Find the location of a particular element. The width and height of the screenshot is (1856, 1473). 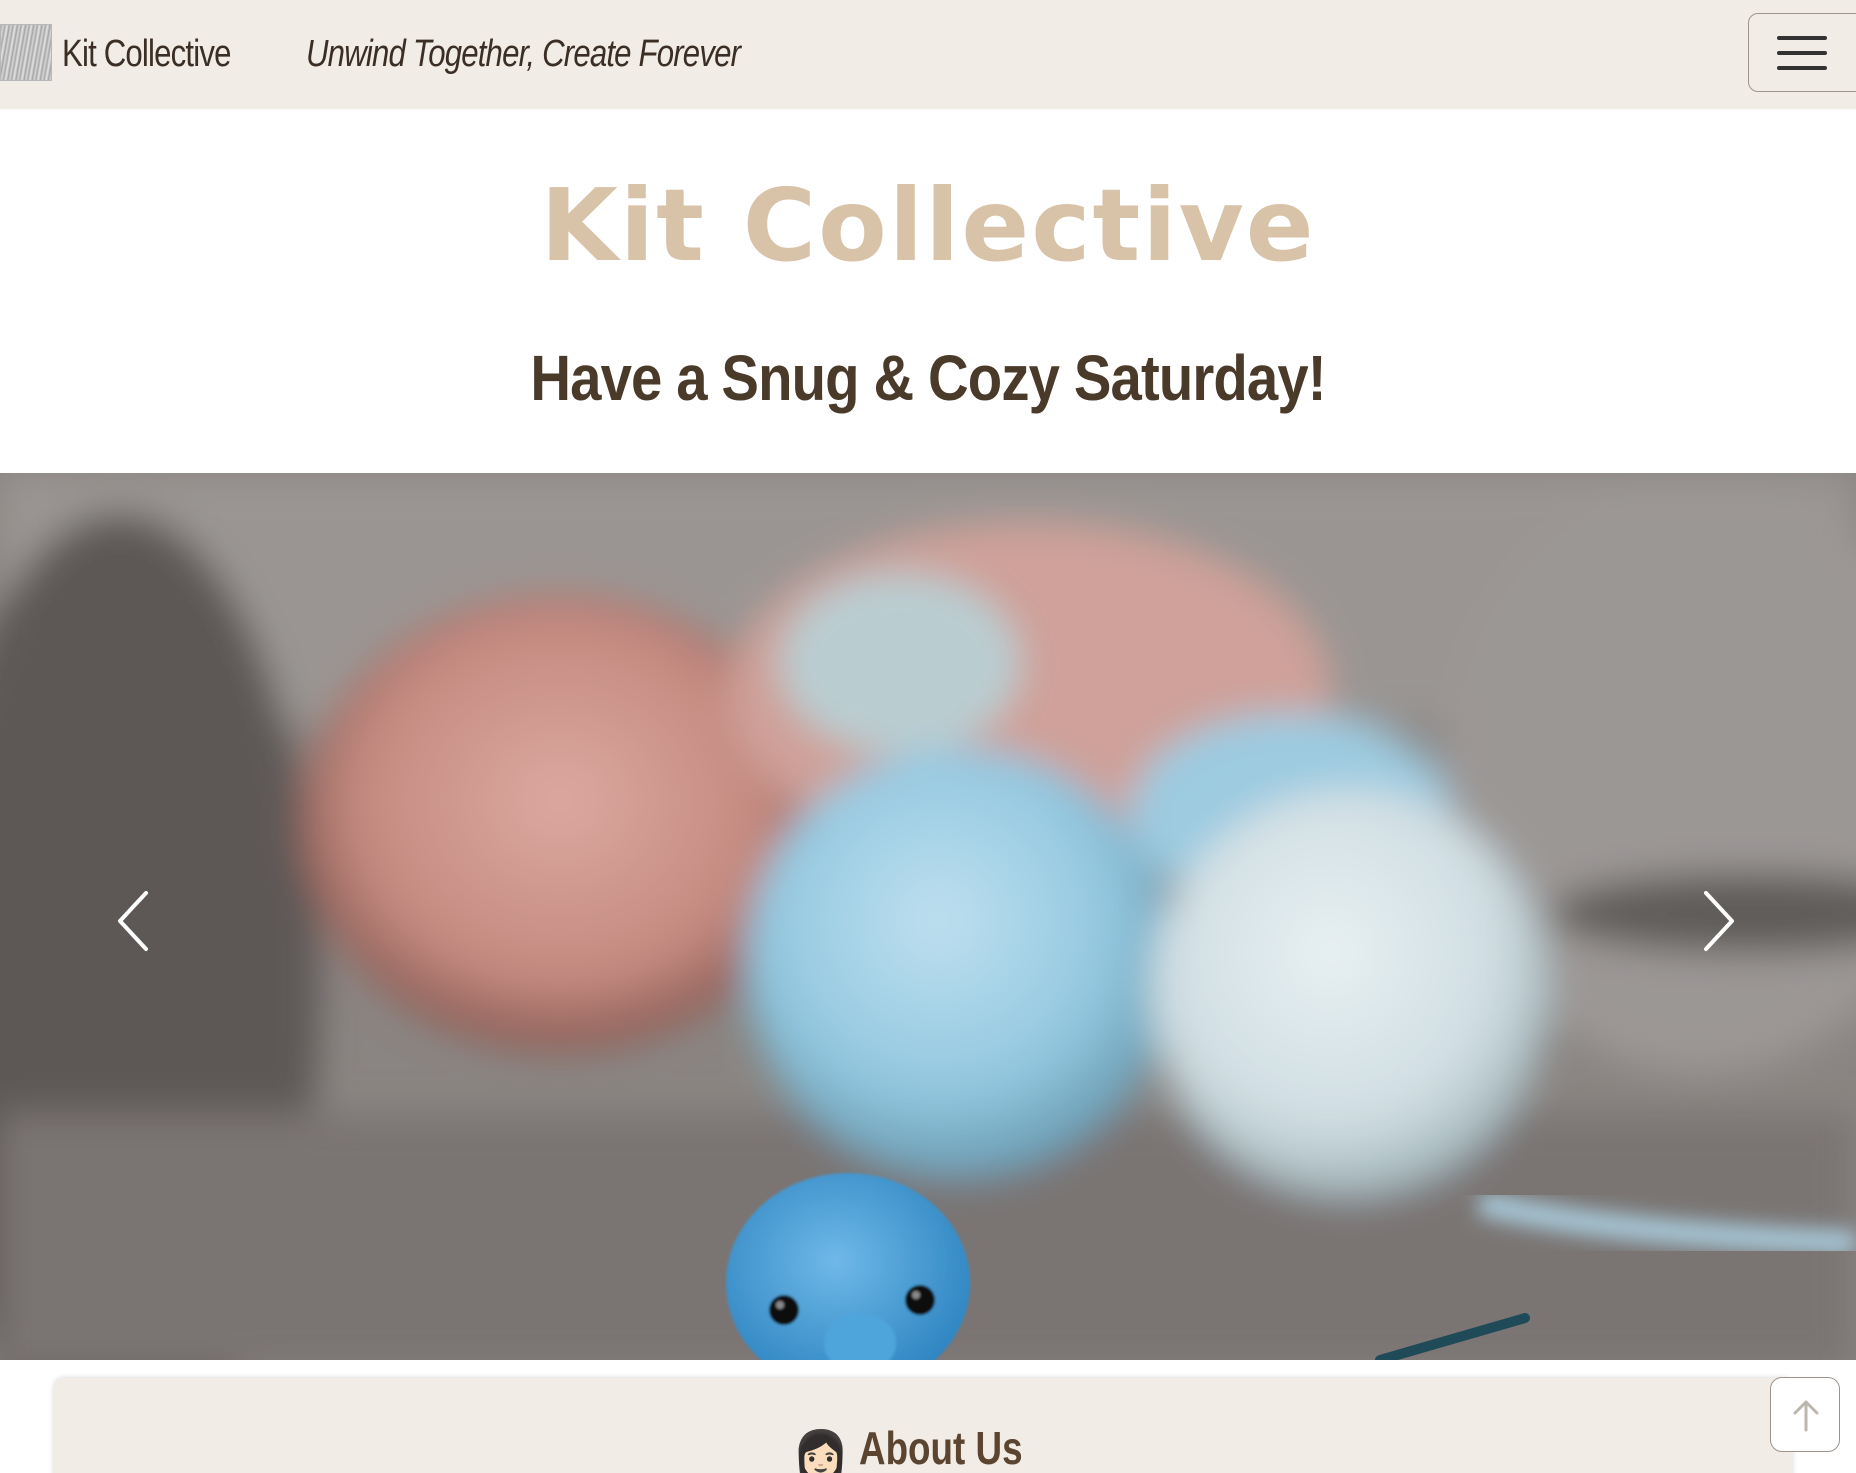

brand-name-link: Kit Collective is located at coordinates (146, 54).